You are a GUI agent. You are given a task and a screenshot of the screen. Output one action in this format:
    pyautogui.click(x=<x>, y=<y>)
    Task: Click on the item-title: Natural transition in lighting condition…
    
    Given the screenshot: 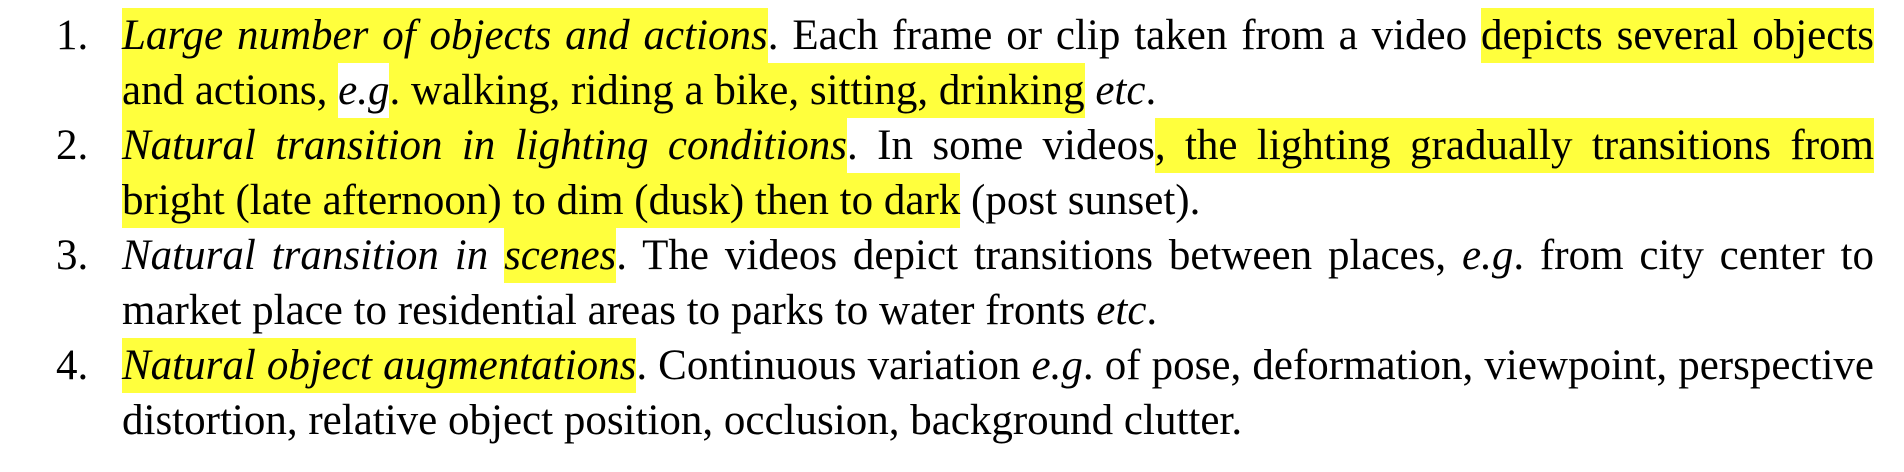 What is the action you would take?
    pyautogui.click(x=485, y=145)
    